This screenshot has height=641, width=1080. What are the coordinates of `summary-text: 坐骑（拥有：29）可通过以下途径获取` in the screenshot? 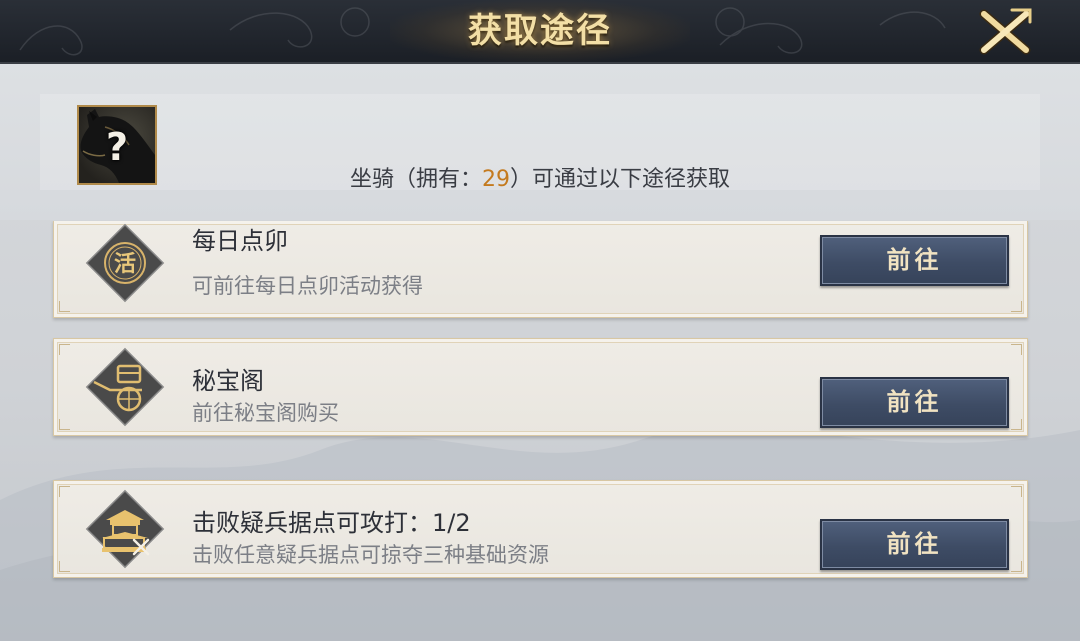 It's located at (540, 180).